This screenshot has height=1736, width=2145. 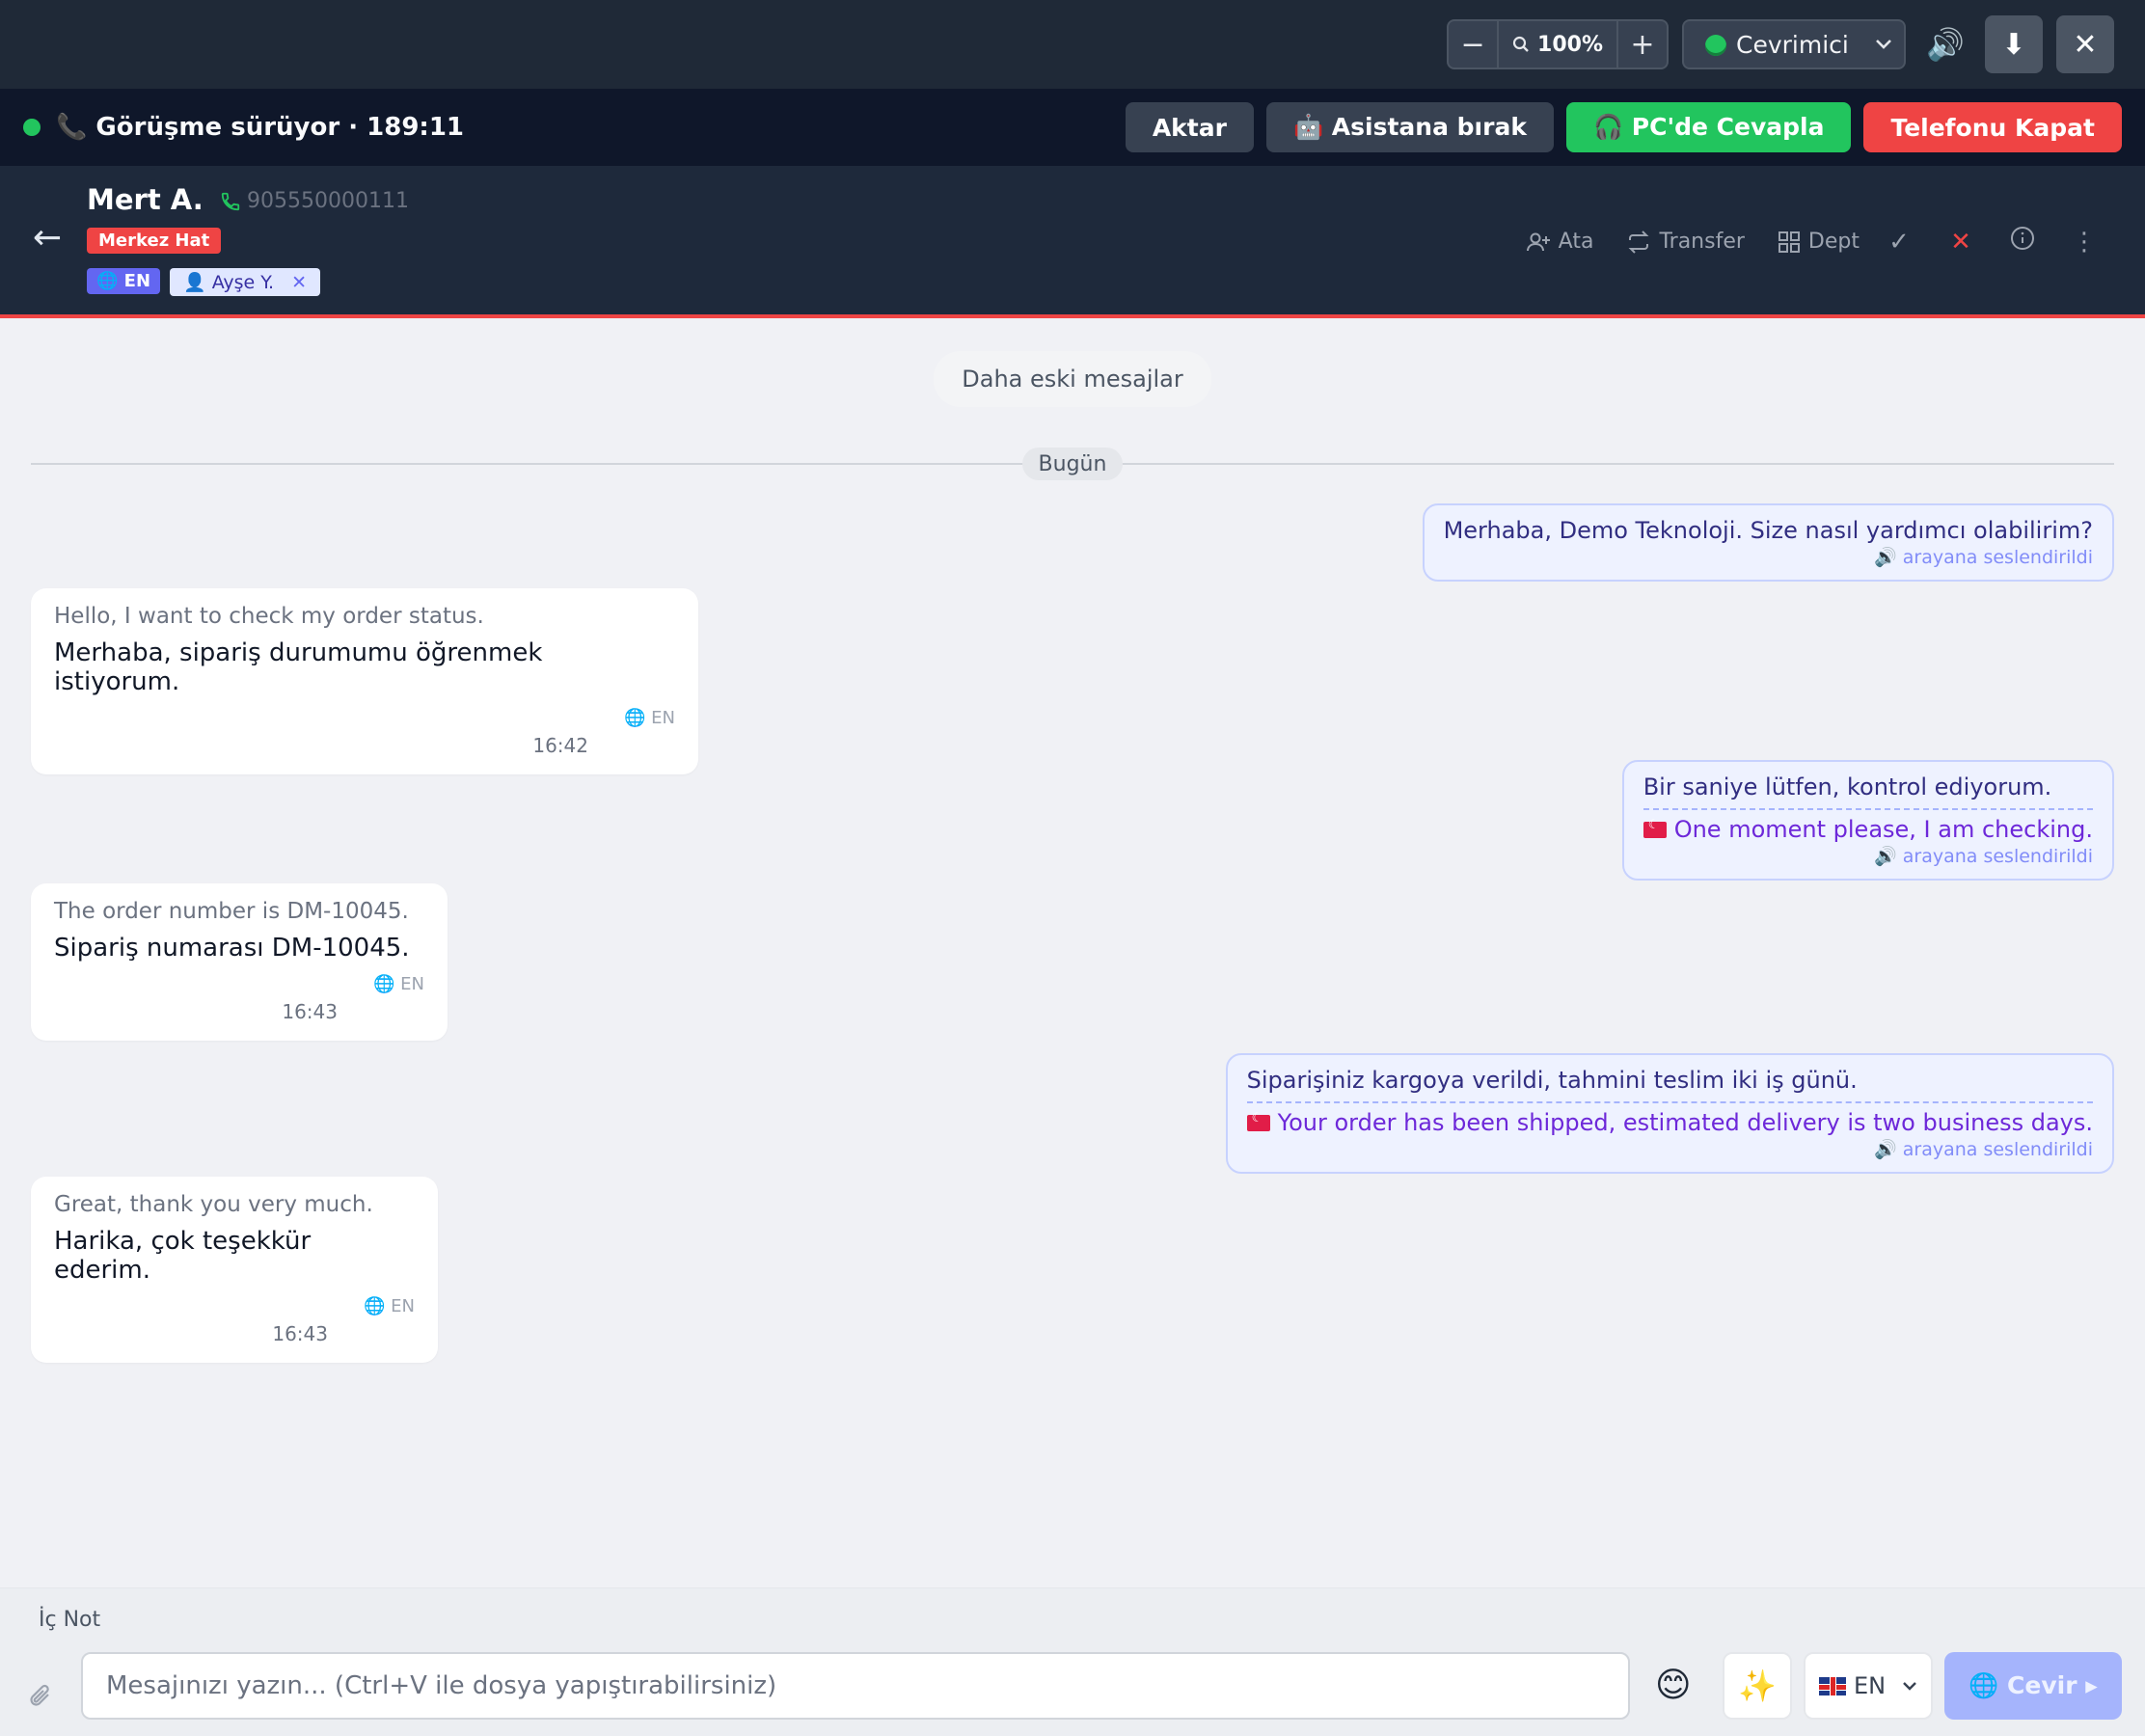 I want to click on older-messages-button: Daha eski mesajlar, so click(x=1072, y=379).